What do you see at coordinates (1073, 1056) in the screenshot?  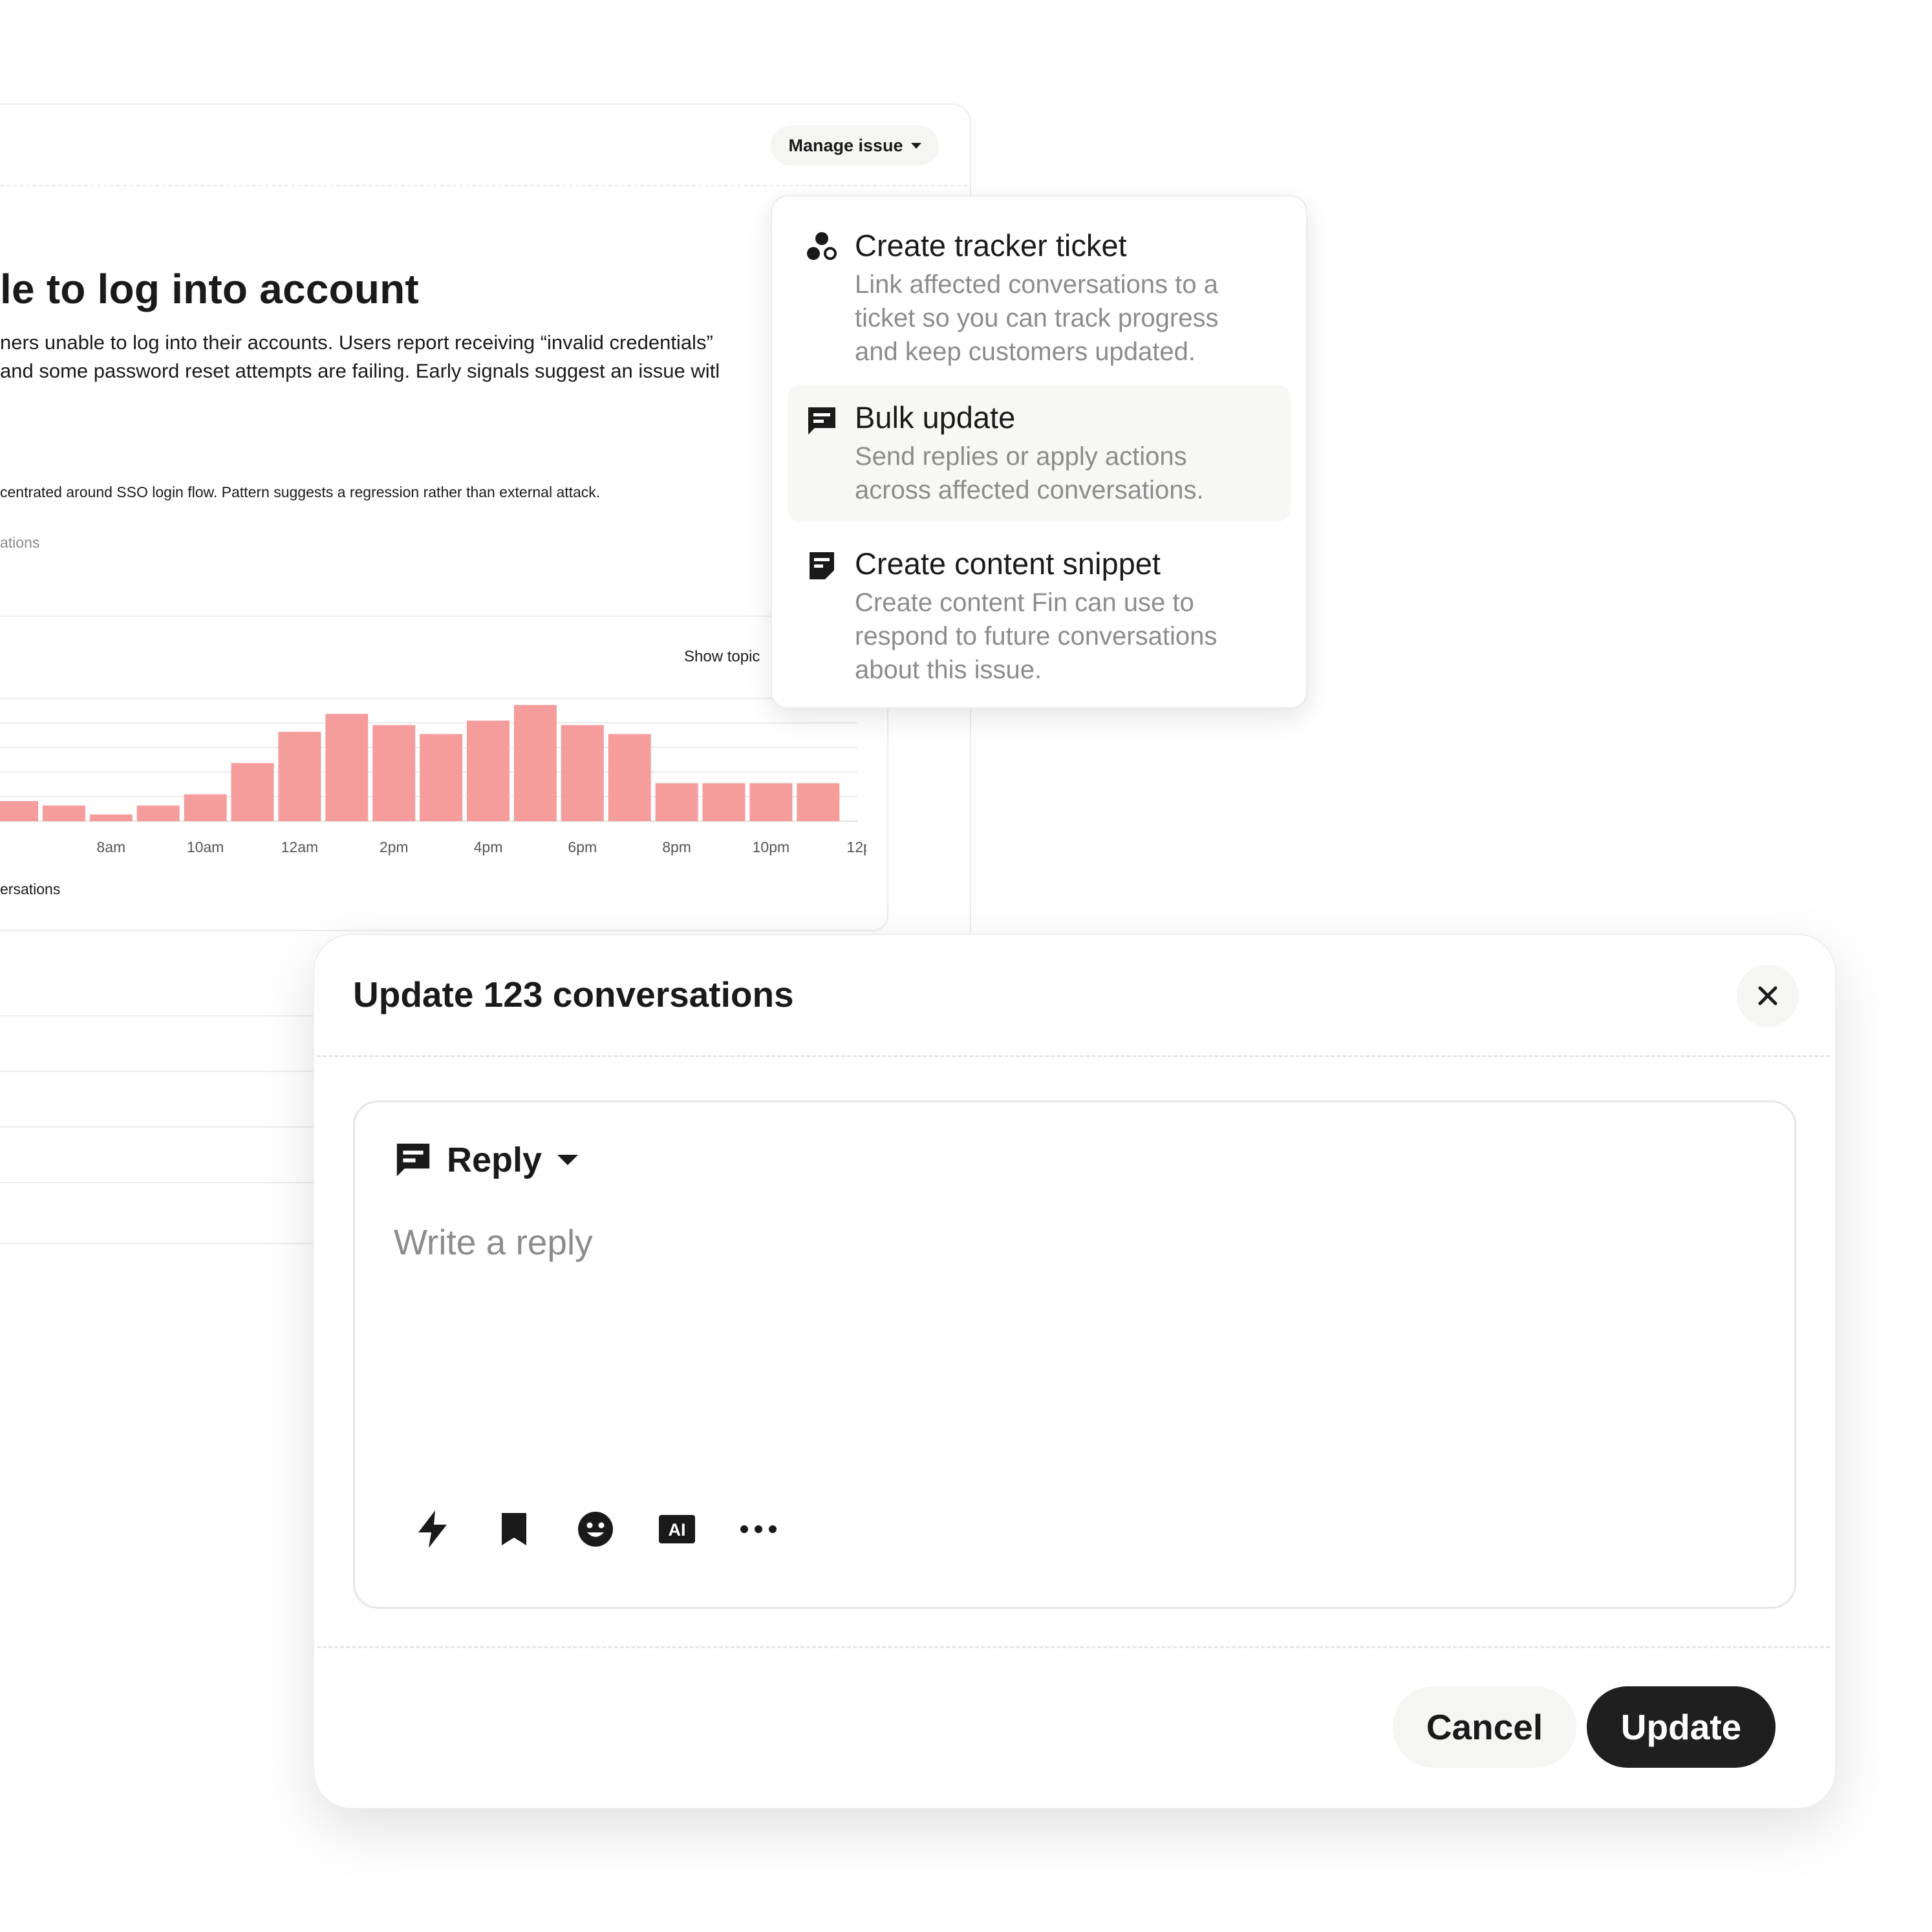 I see `modal-header-divider` at bounding box center [1073, 1056].